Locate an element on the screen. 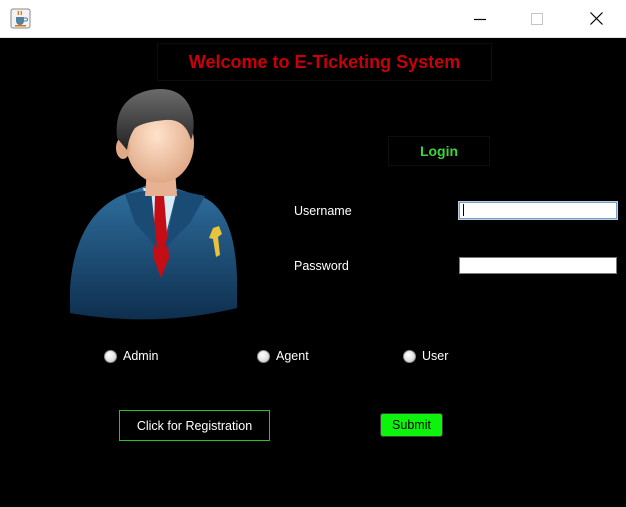  minimize-button is located at coordinates (480, 18).